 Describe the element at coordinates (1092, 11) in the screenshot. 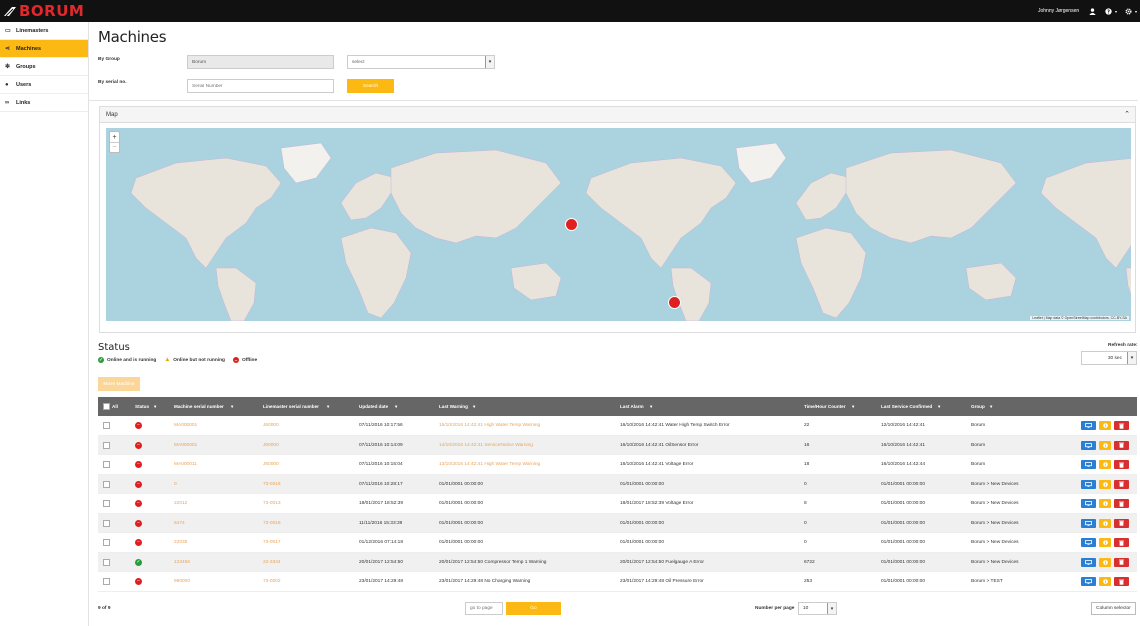

I see `user-icon` at that location.